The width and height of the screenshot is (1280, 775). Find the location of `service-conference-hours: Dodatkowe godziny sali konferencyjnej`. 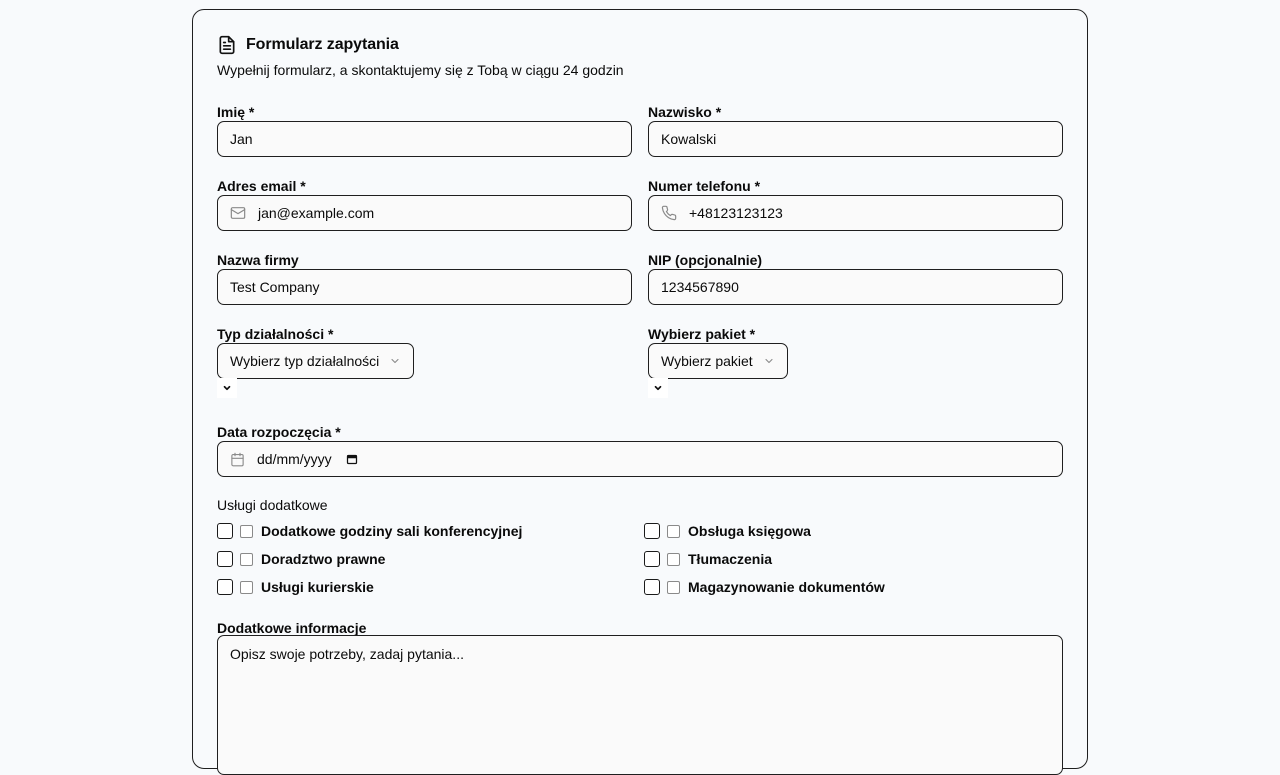

service-conference-hours: Dodatkowe godziny sali konferencyjnej is located at coordinates (369, 531).